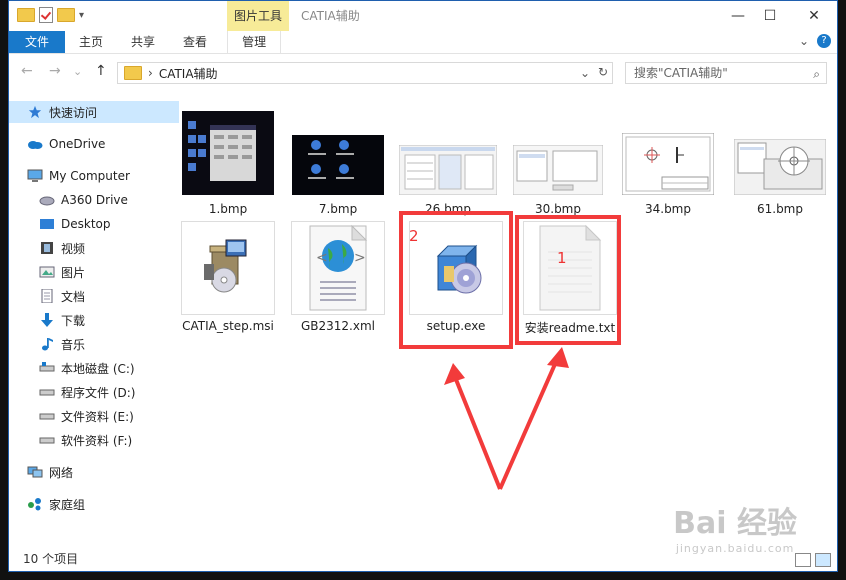  I want to click on sidebar-item-my-computer: My Computer, so click(78, 176).